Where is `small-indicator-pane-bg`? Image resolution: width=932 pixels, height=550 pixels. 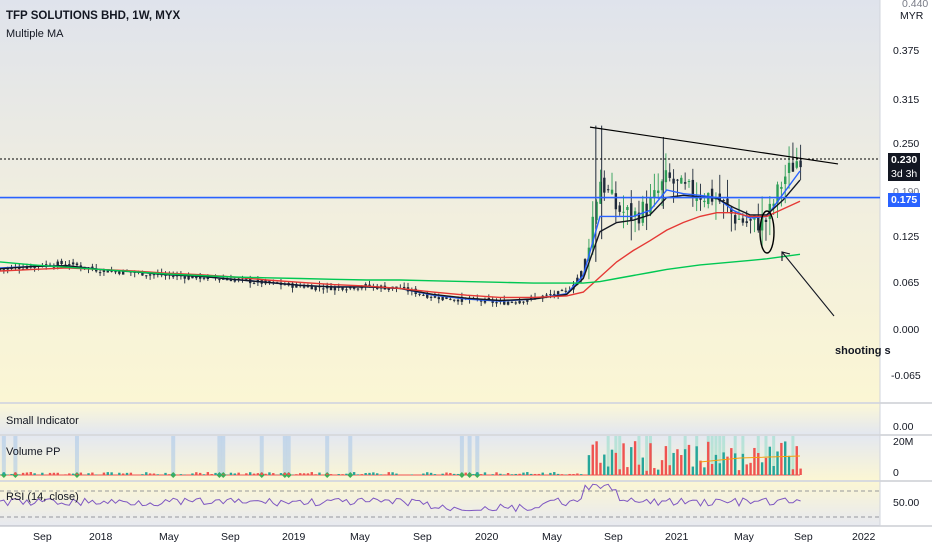 small-indicator-pane-bg is located at coordinates (440, 419).